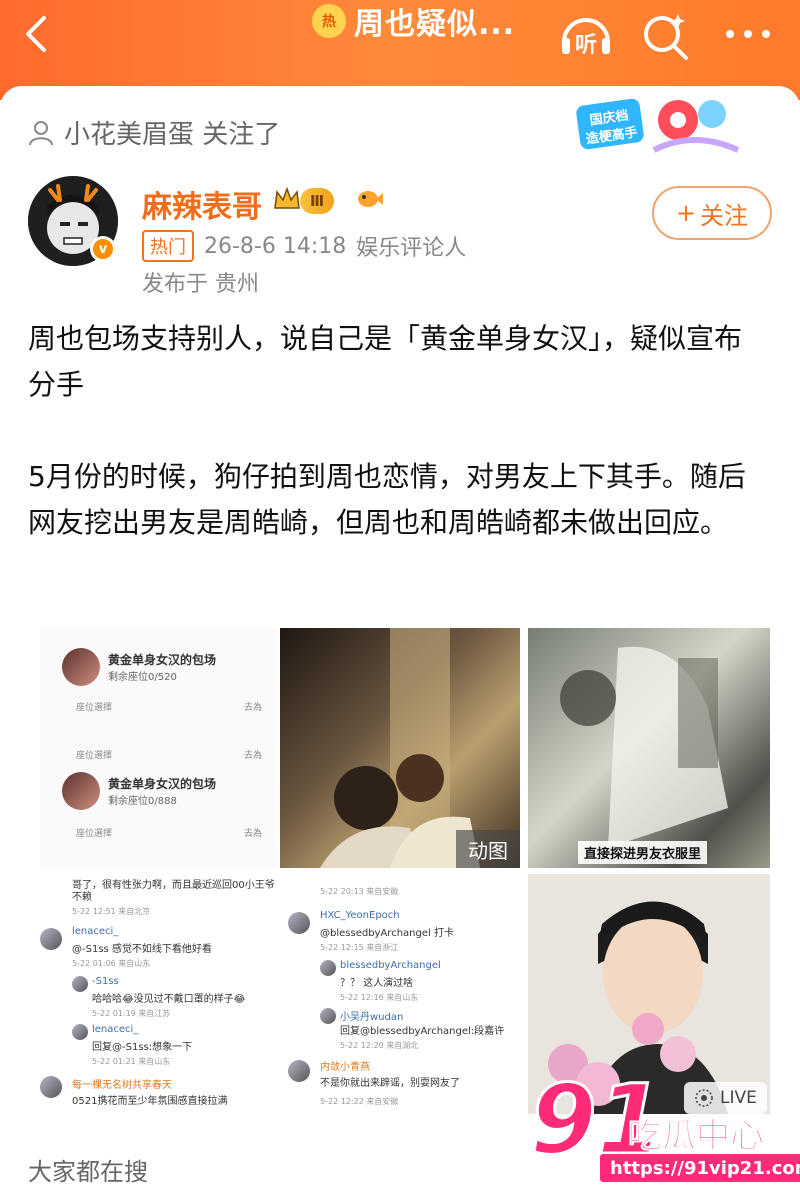  What do you see at coordinates (359, 1101) in the screenshot?
I see `comment-meta: 5-22 12:22 来自安徽` at bounding box center [359, 1101].